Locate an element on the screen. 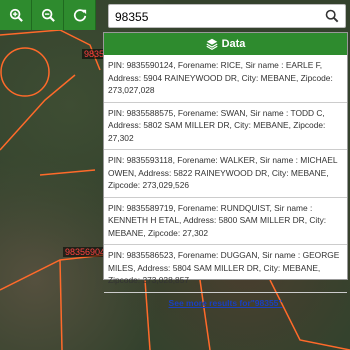 The height and width of the screenshot is (350, 350). refresh-icon is located at coordinates (79, 15).